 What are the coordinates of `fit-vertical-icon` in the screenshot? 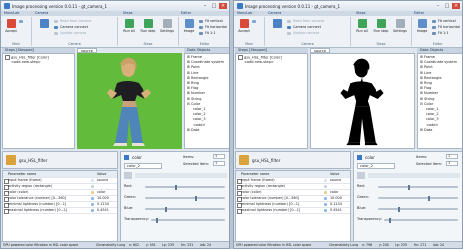 It's located at (434, 21).